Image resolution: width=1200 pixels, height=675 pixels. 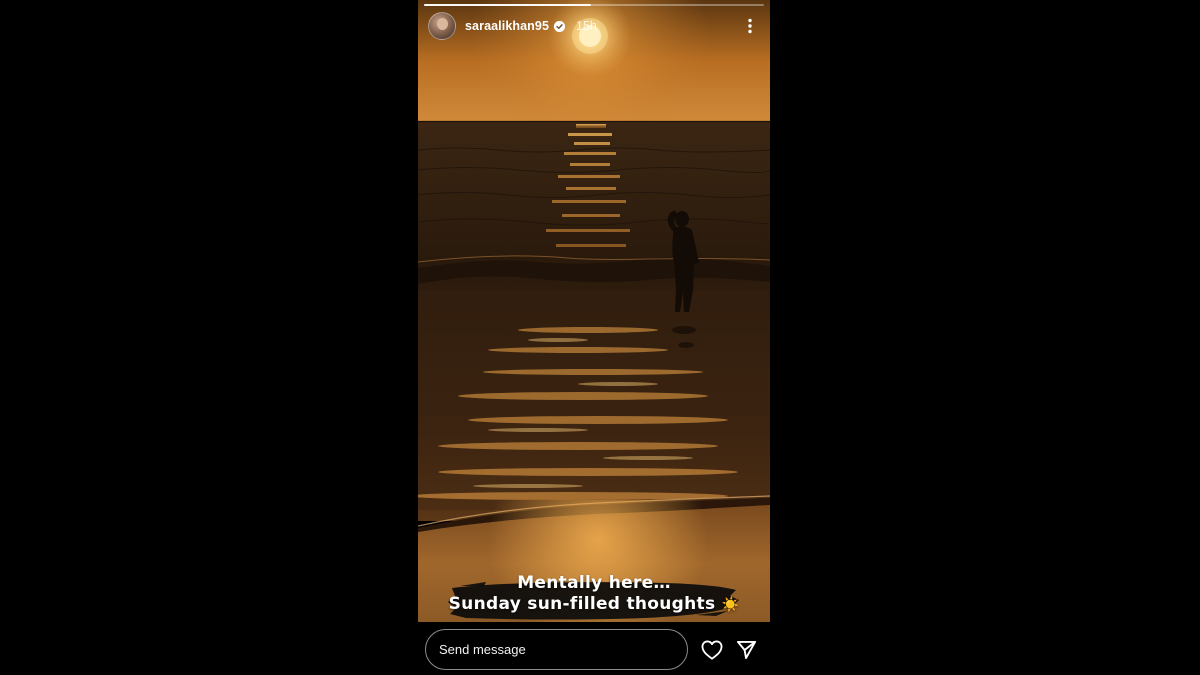 I want to click on more-options-icon, so click(x=750, y=26).